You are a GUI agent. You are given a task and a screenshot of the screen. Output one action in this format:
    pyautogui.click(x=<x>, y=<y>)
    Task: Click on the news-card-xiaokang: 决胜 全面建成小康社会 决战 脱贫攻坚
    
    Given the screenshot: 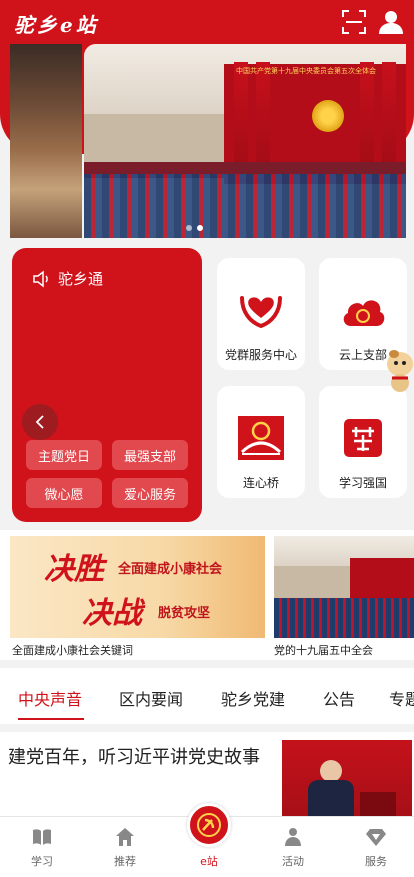 What is the action you would take?
    pyautogui.click(x=137, y=587)
    